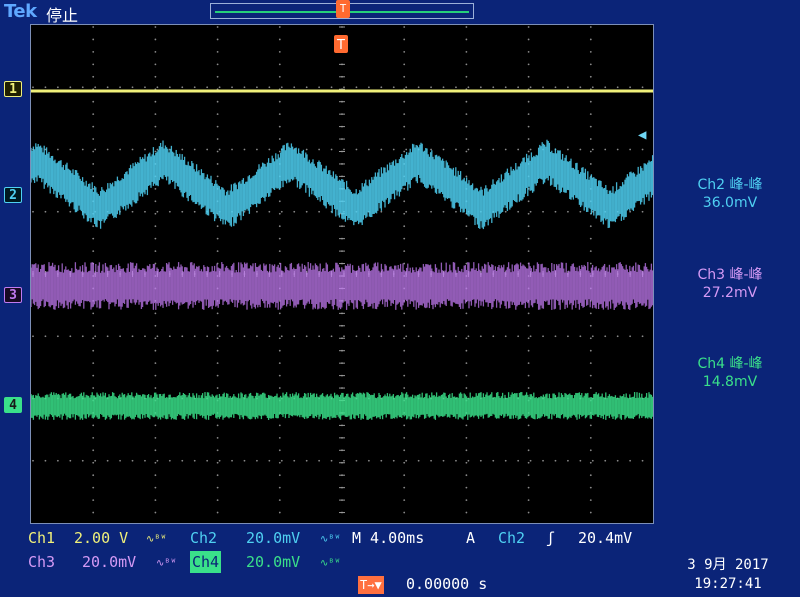  What do you see at coordinates (446, 584) in the screenshot?
I see `trigger-position-value: 0.00000 s` at bounding box center [446, 584].